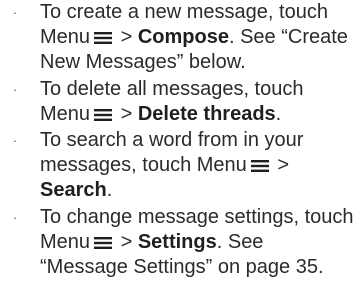 This screenshot has height=299, width=359. Describe the element at coordinates (177, 241) in the screenshot. I see `command-settings: Settings` at that location.